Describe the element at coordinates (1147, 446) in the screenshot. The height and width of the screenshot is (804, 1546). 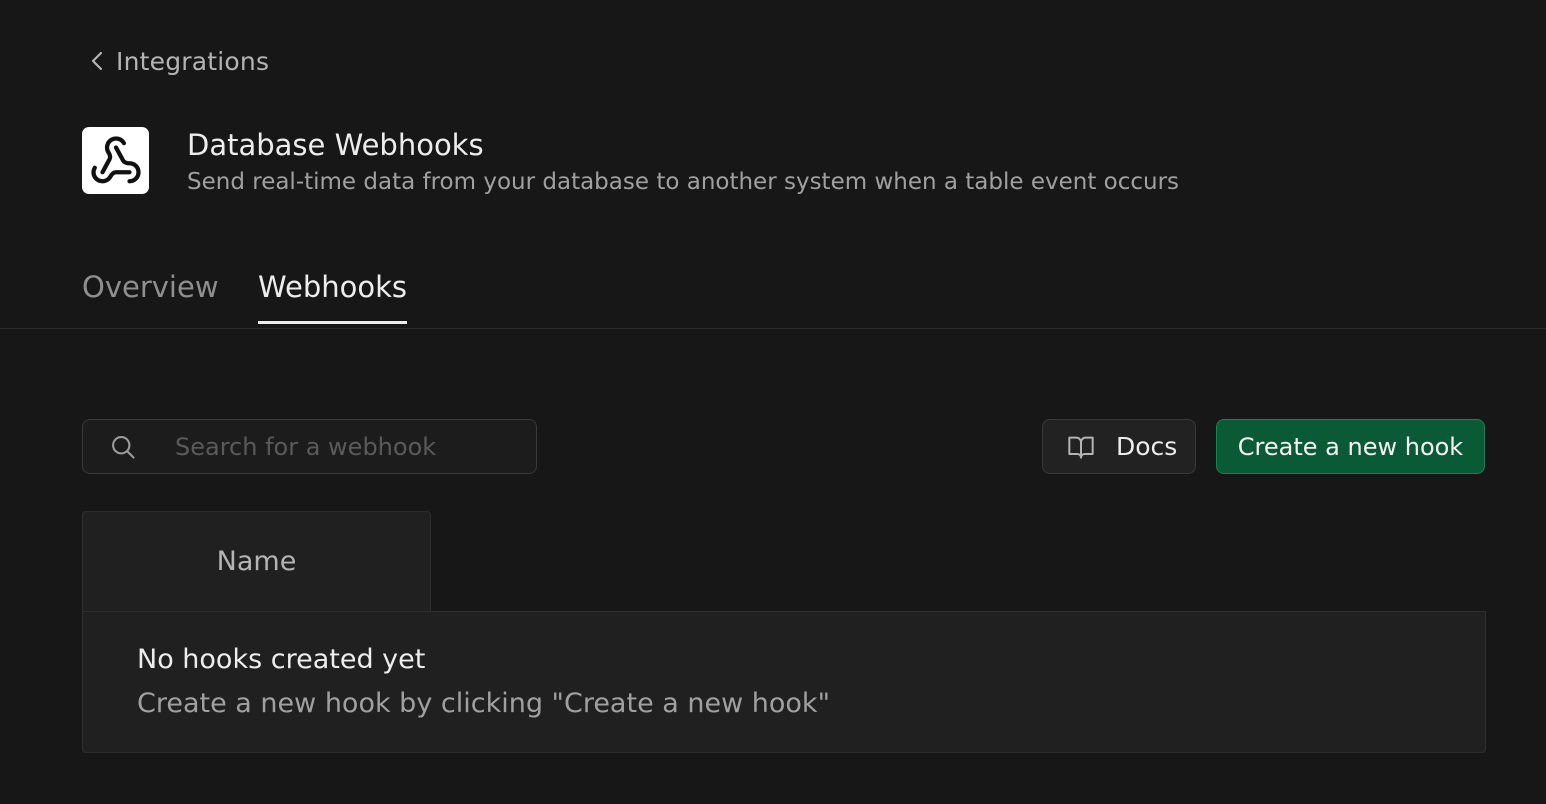
I see `docs-button-label: Docs` at that location.